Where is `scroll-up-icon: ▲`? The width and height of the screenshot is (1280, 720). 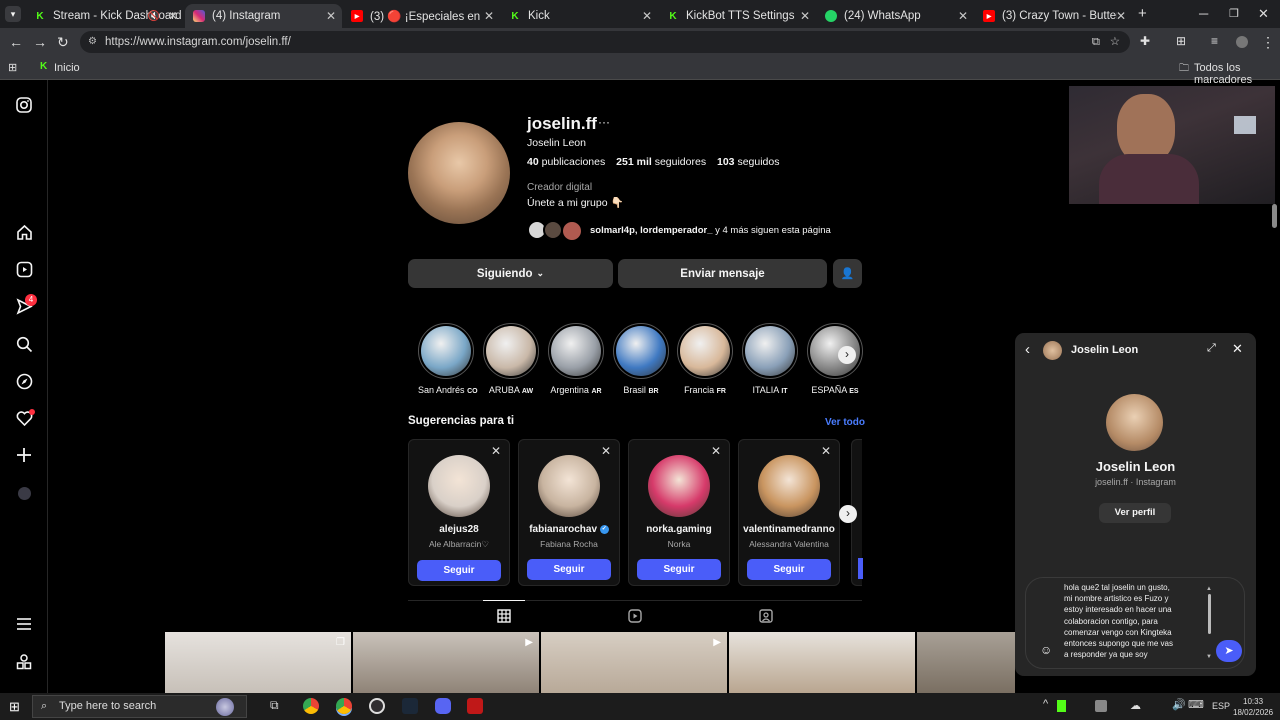
scroll-up-icon: ▲ is located at coordinates (1209, 589).